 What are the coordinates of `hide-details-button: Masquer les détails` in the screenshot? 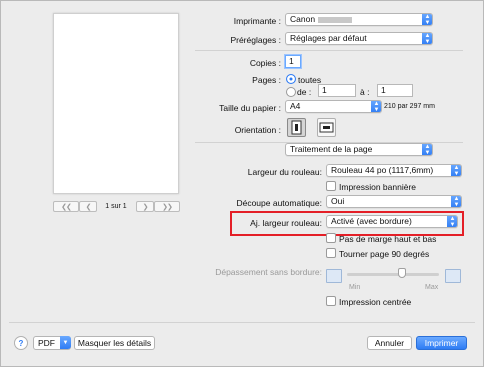 It's located at (114, 343).